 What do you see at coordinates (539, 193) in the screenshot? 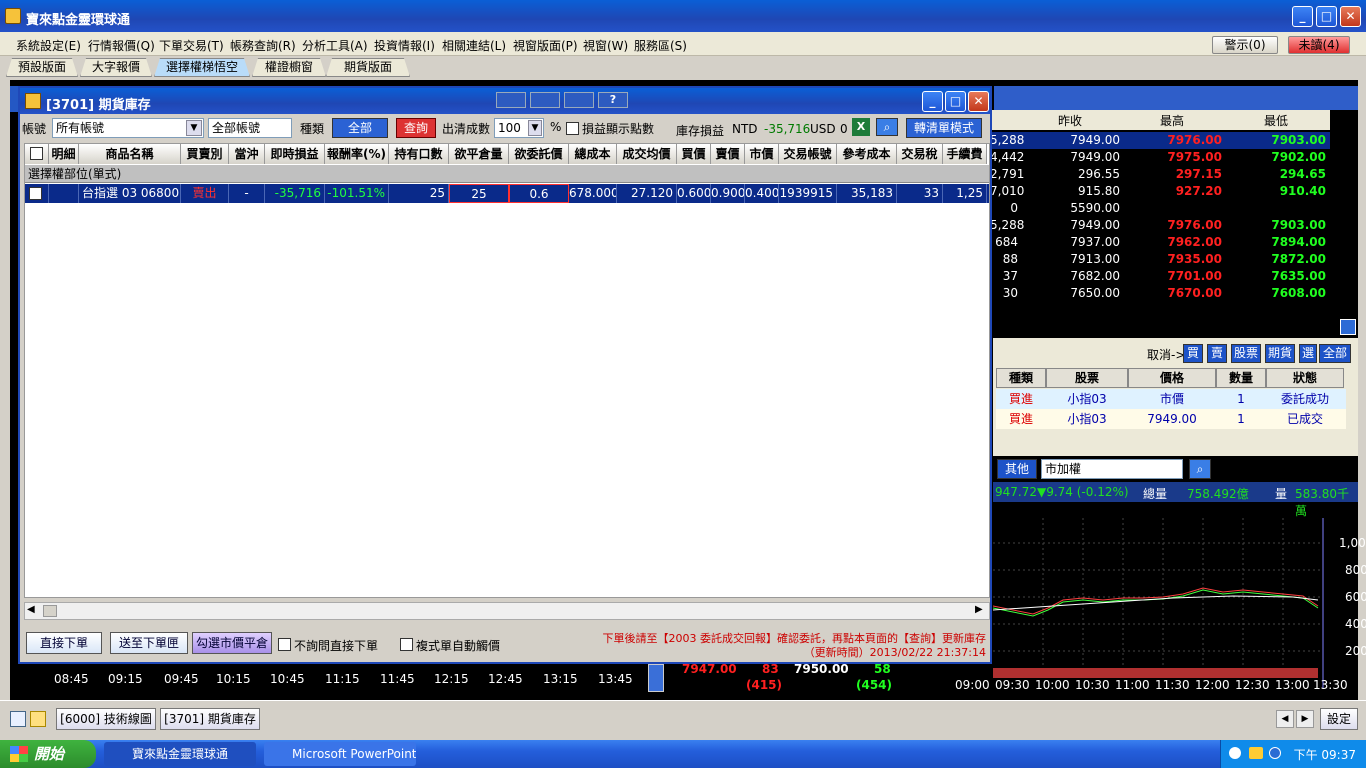
I see `cell-order-price: 0.6` at bounding box center [539, 193].